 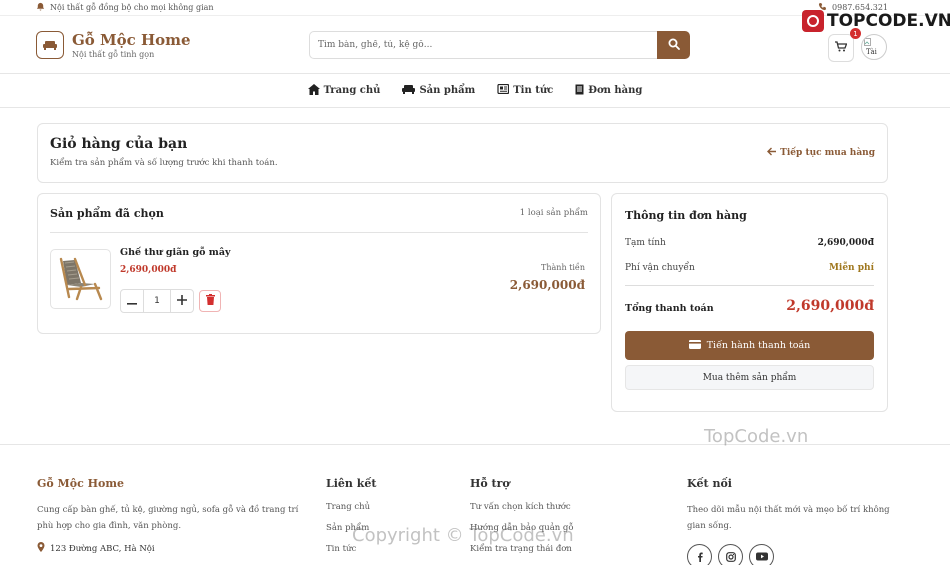 I want to click on cart-items-heading: Sản phẩm đã chọn, so click(x=107, y=213).